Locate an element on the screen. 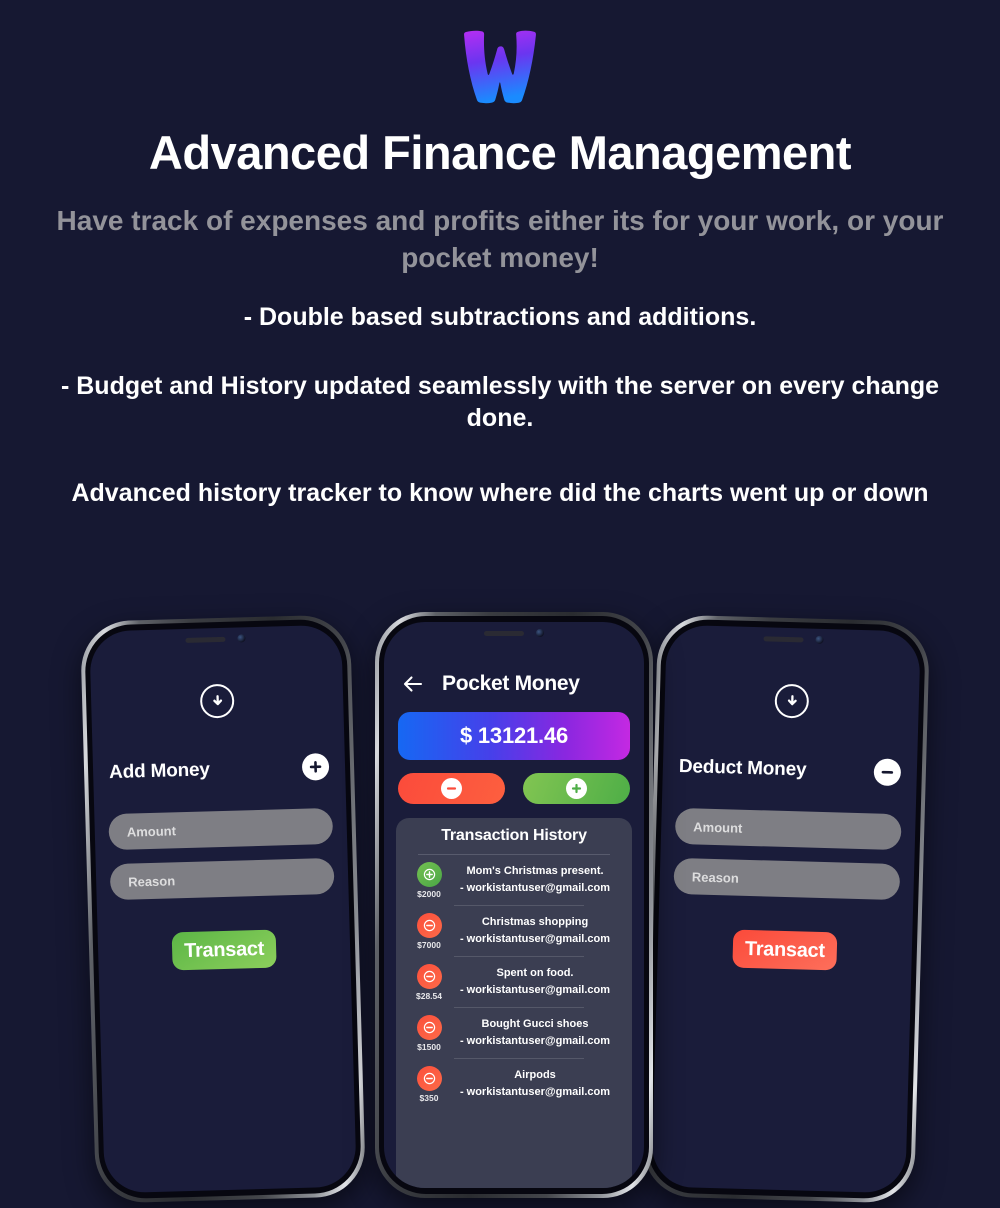 The width and height of the screenshot is (1000, 1208). screen-title: Add Money is located at coordinates (159, 770).